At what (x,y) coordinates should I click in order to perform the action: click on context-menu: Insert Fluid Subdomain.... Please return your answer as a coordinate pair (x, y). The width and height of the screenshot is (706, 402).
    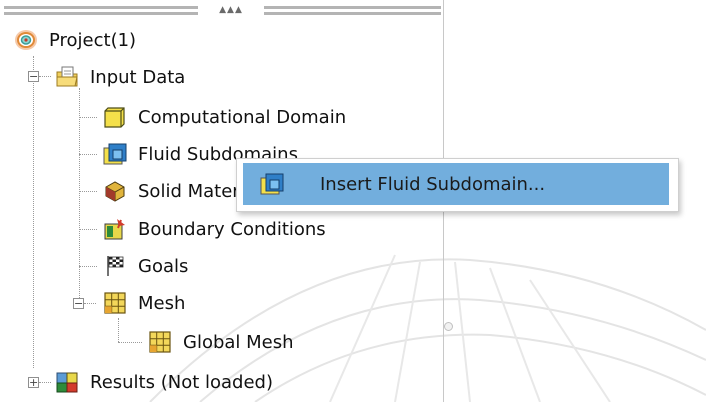
    Looking at the image, I should click on (457, 185).